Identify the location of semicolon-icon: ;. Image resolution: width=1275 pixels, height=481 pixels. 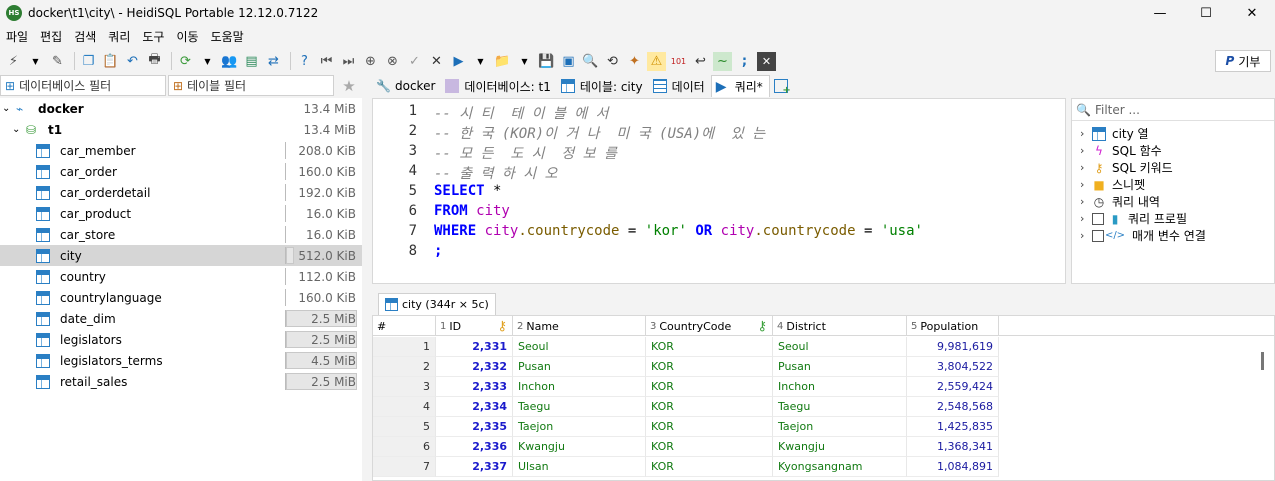
(744, 61).